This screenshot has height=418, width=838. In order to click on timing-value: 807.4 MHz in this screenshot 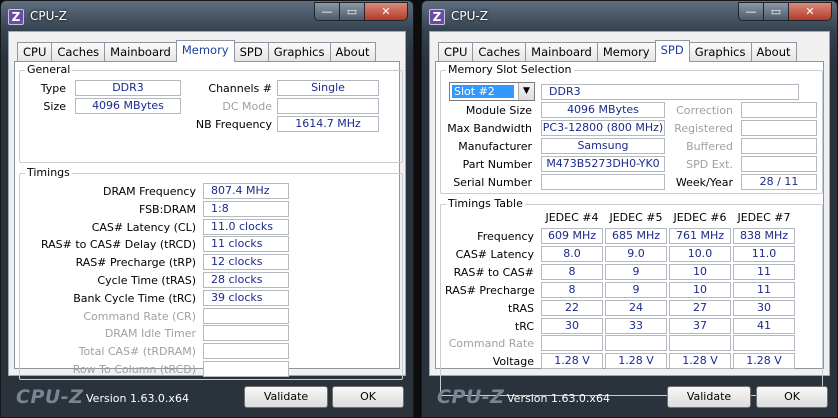, I will do `click(246, 191)`.